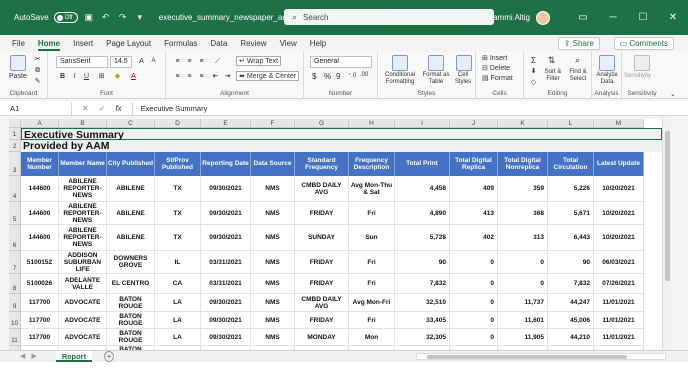  I want to click on table-cell: 117700, so click(40, 320).